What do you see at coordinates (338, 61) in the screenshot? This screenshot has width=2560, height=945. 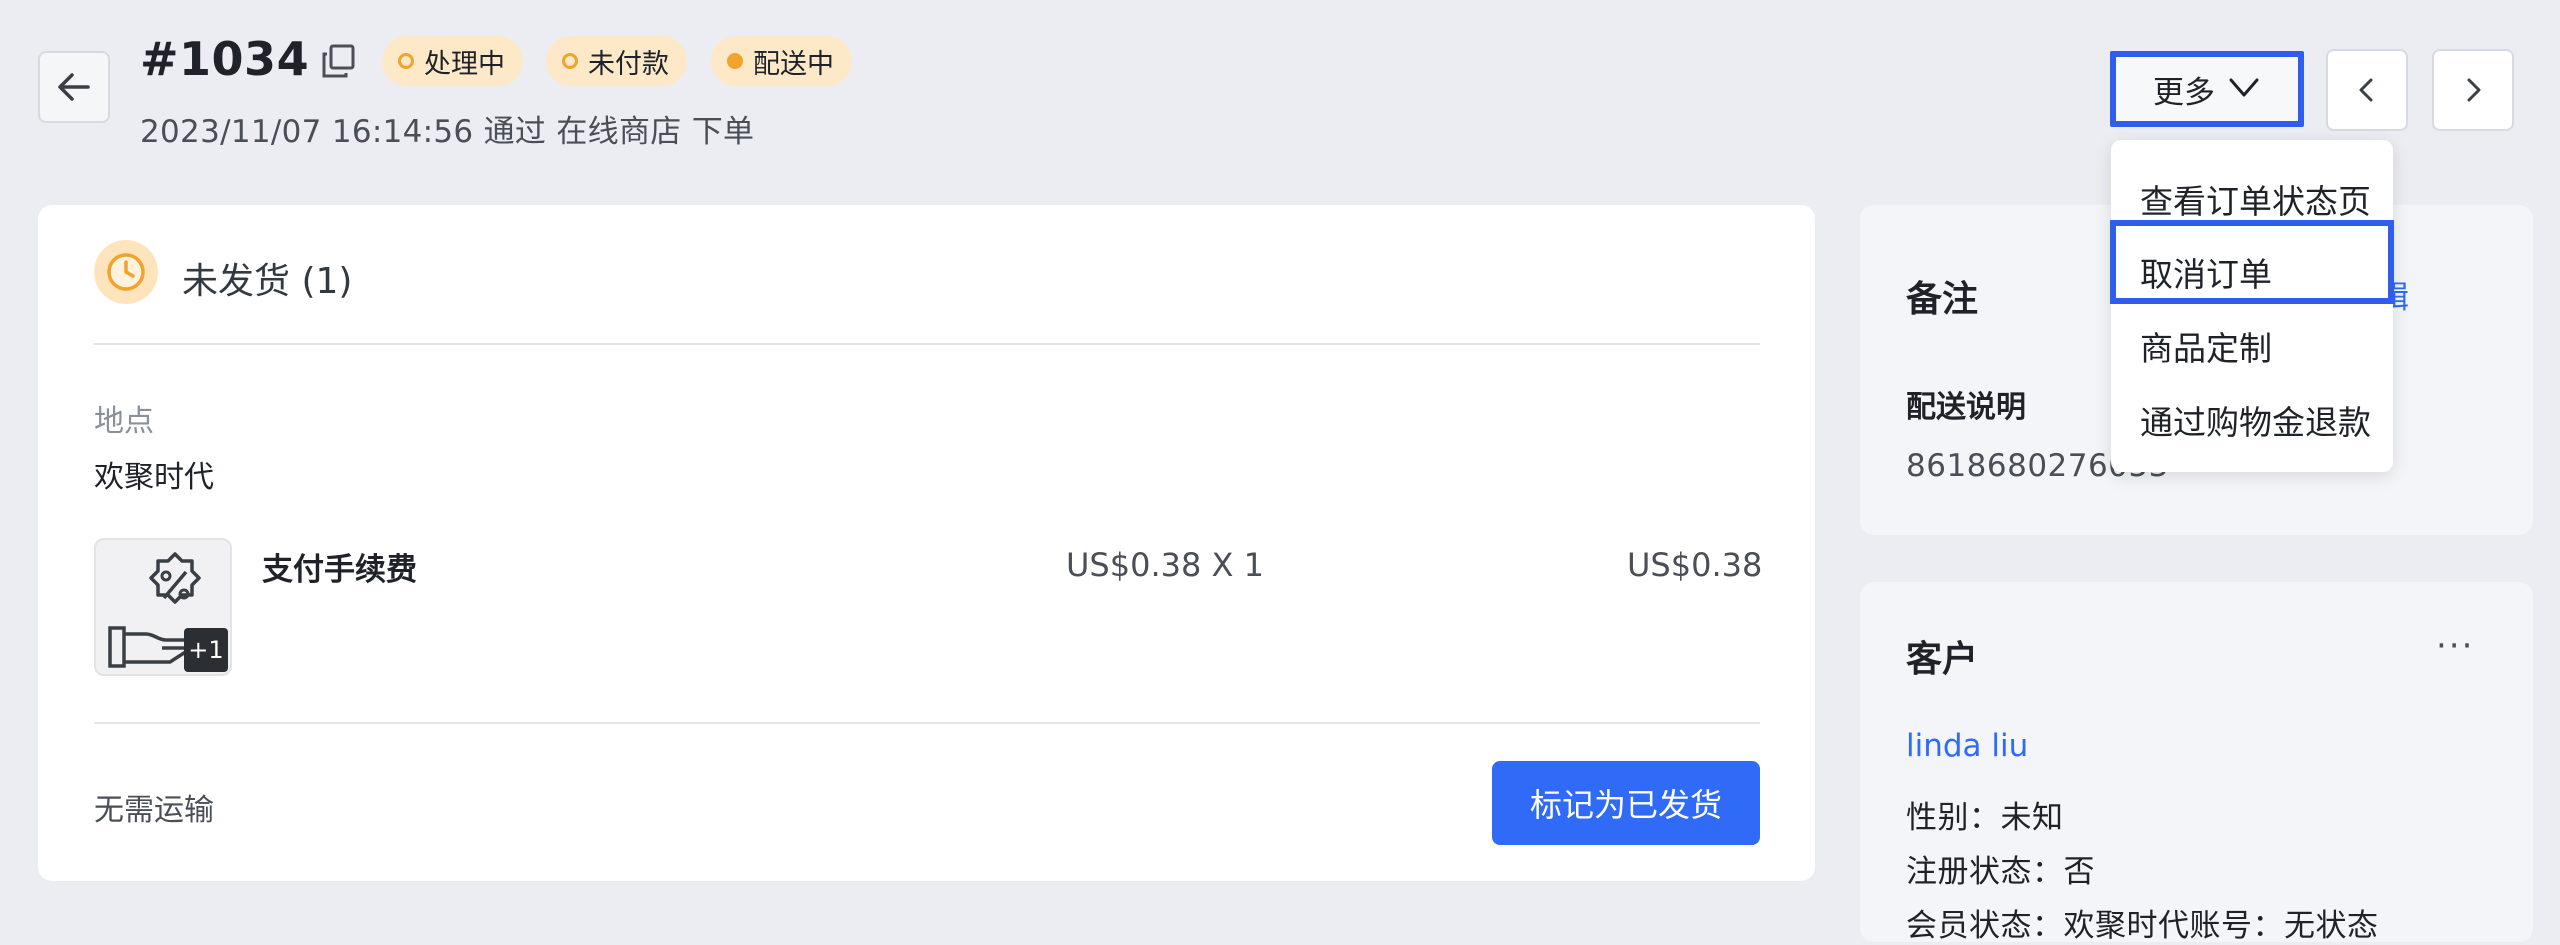 I see `copy-icon` at bounding box center [338, 61].